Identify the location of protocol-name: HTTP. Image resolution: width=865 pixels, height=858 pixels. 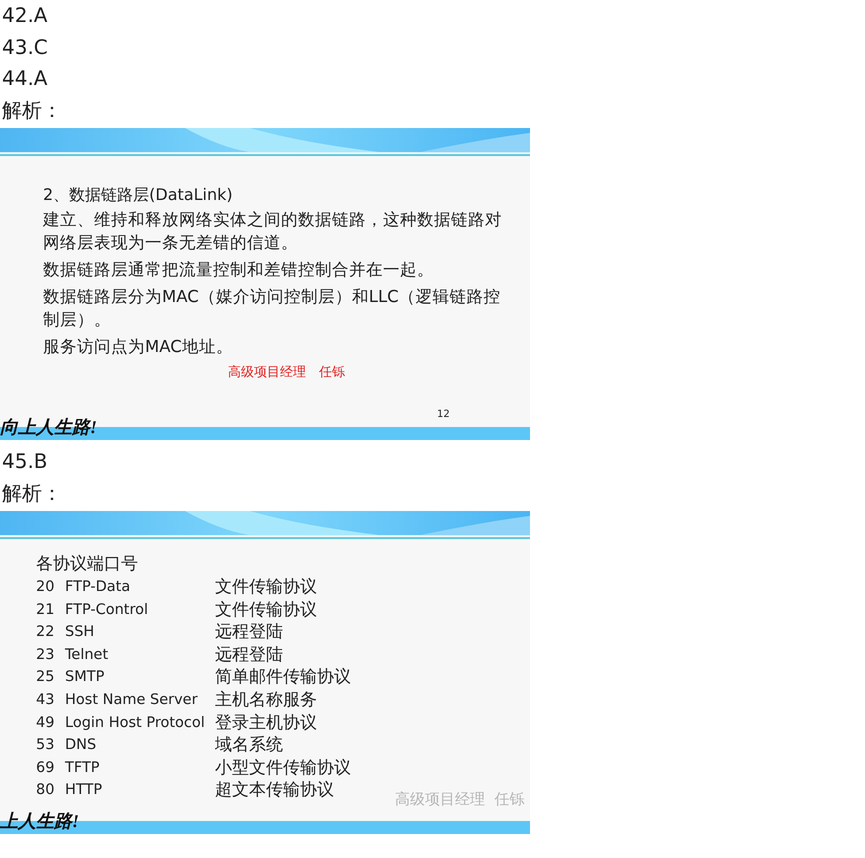
(84, 790).